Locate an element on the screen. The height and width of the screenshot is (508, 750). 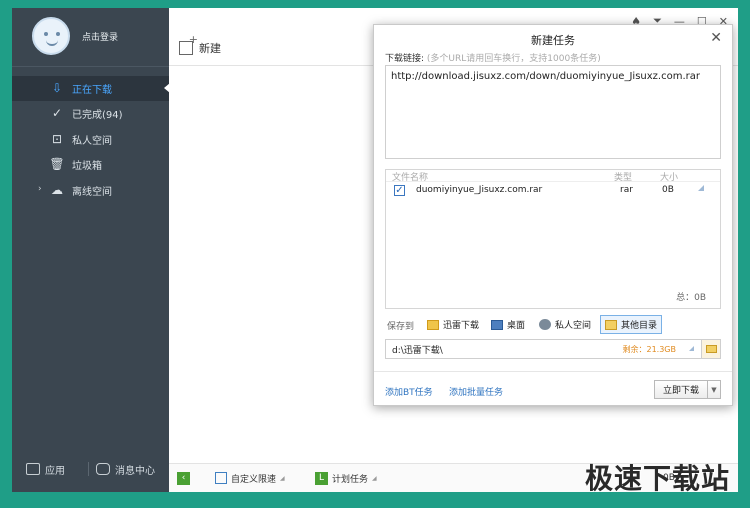
browse-folder-button is located at coordinates (710, 349).